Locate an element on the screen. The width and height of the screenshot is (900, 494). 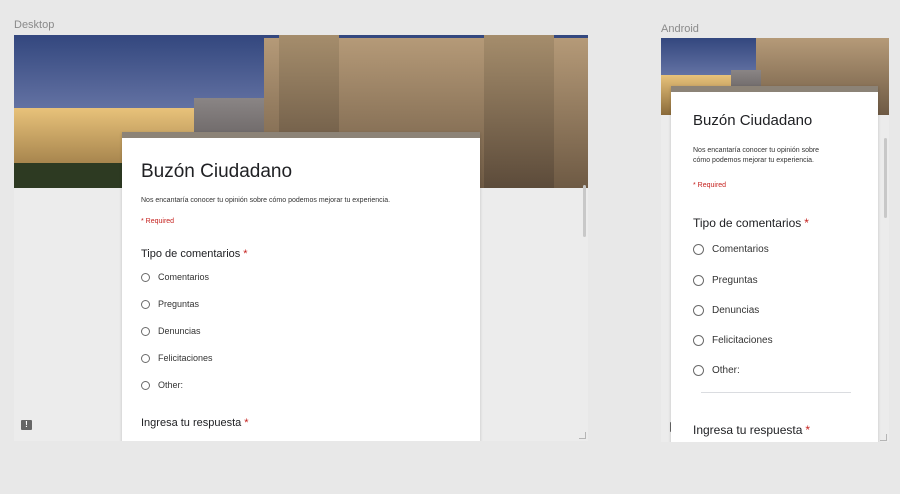
form-description-line2: cómo podemos mejorar tu experiencia. is located at coordinates (754, 160).